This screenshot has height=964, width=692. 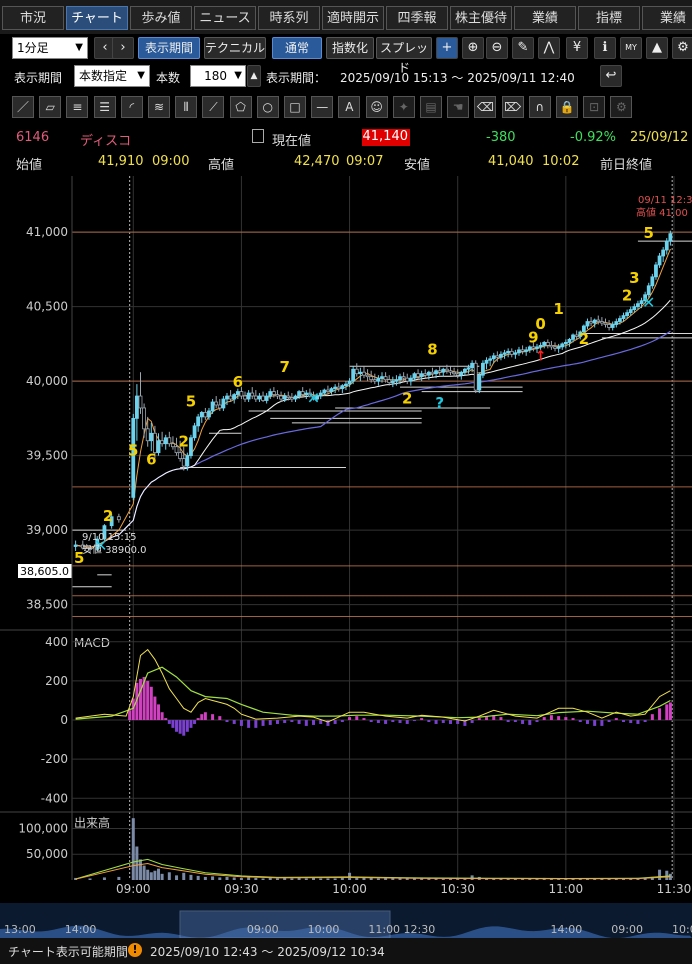 What do you see at coordinates (539, 107) in the screenshot?
I see `magnet-tool-icon: ∩` at bounding box center [539, 107].